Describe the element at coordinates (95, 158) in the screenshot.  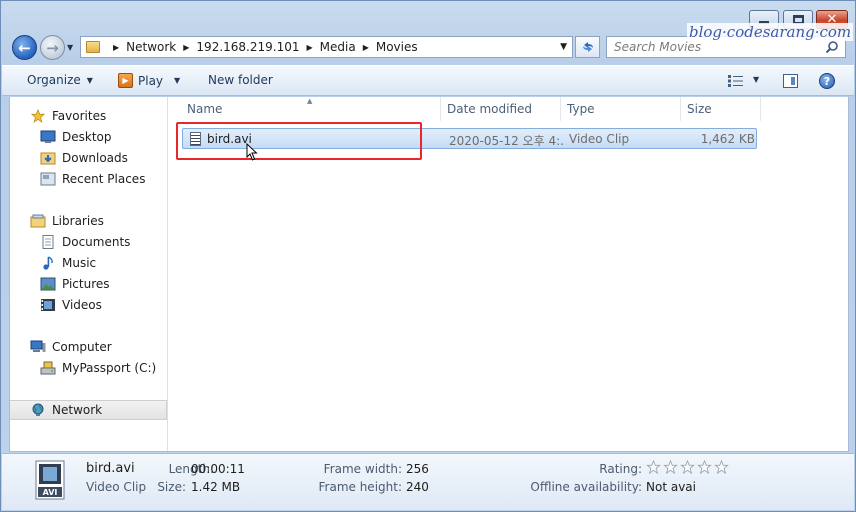
I see `nav-label: Downloads` at that location.